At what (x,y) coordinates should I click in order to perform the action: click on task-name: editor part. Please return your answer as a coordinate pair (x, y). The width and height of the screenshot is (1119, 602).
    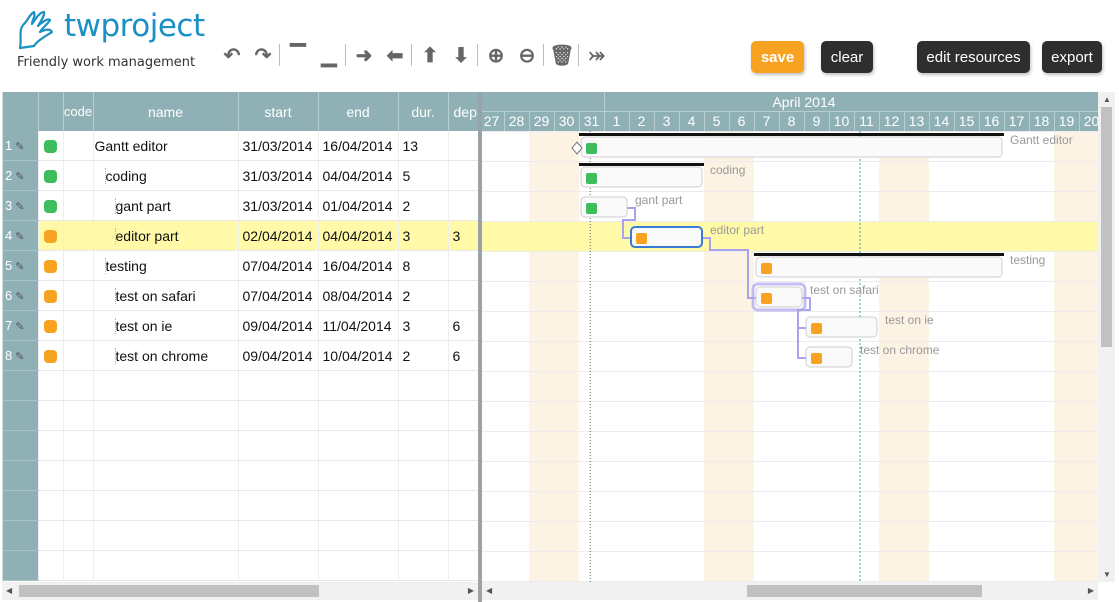
    Looking at the image, I should click on (146, 235).